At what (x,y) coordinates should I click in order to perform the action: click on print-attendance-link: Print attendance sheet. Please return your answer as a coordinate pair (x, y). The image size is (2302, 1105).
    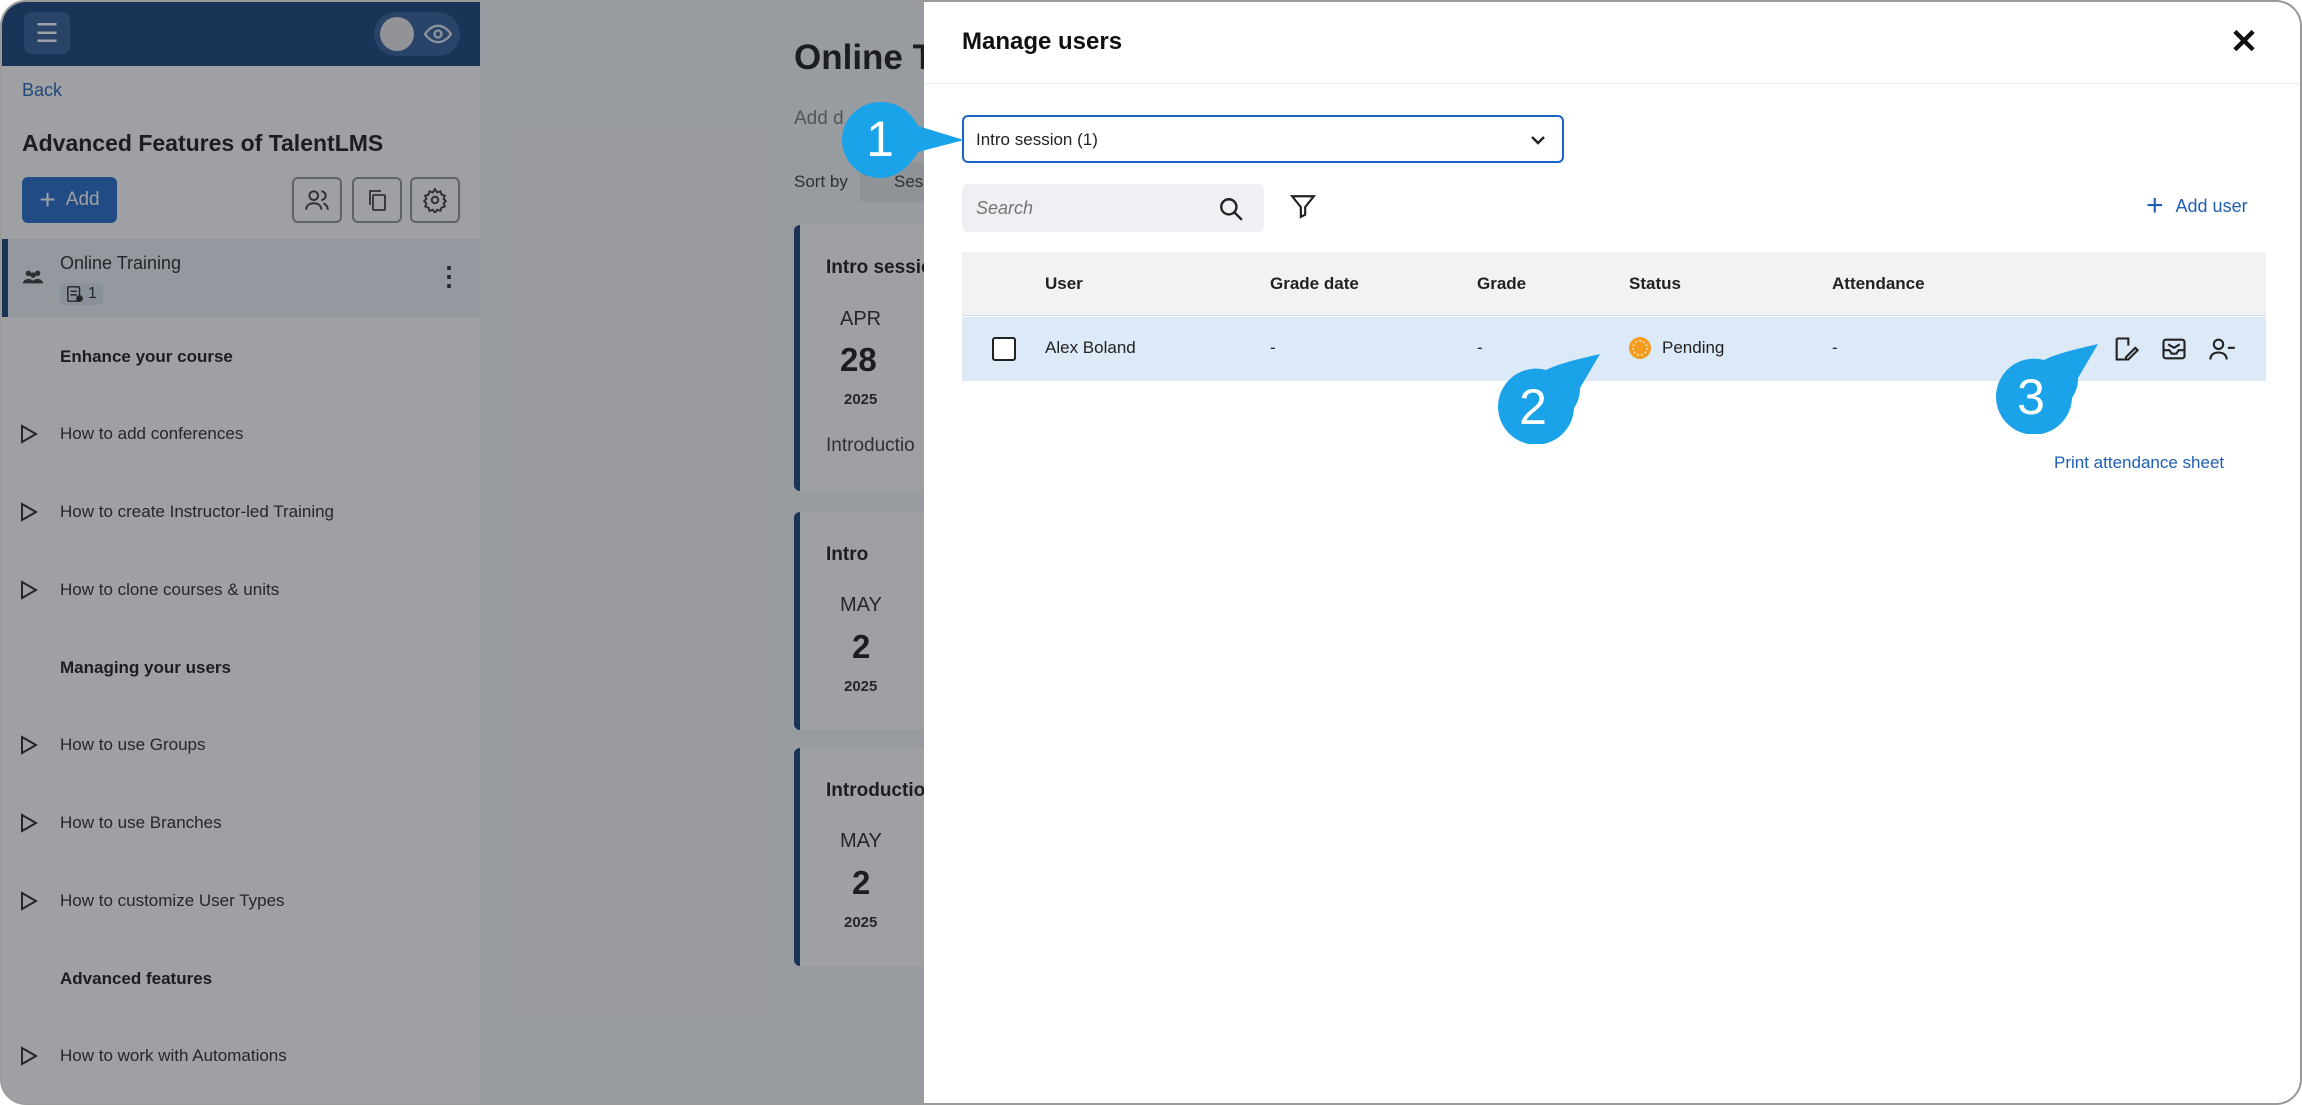
    Looking at the image, I should click on (2139, 463).